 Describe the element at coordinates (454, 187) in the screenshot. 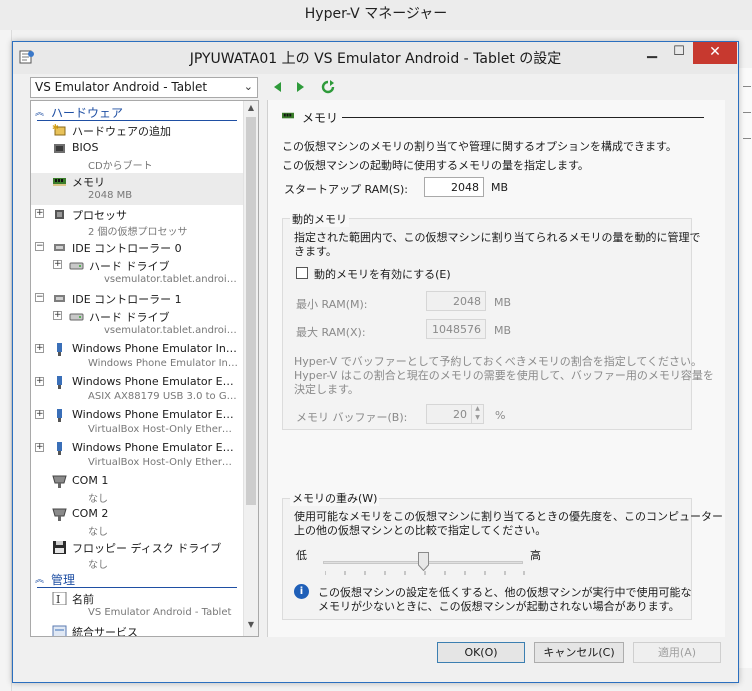

I see `startup-ram-input: 2048` at that location.